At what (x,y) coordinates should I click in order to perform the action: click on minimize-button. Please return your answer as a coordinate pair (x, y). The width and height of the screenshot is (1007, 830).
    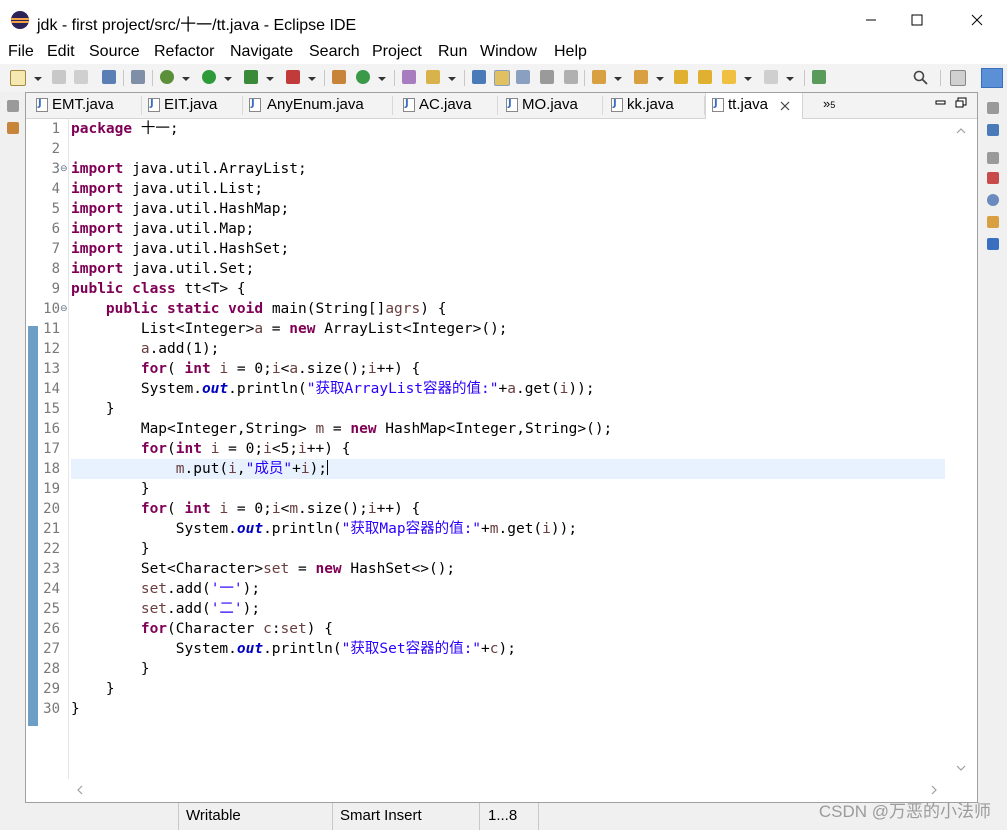
    Looking at the image, I should click on (871, 20).